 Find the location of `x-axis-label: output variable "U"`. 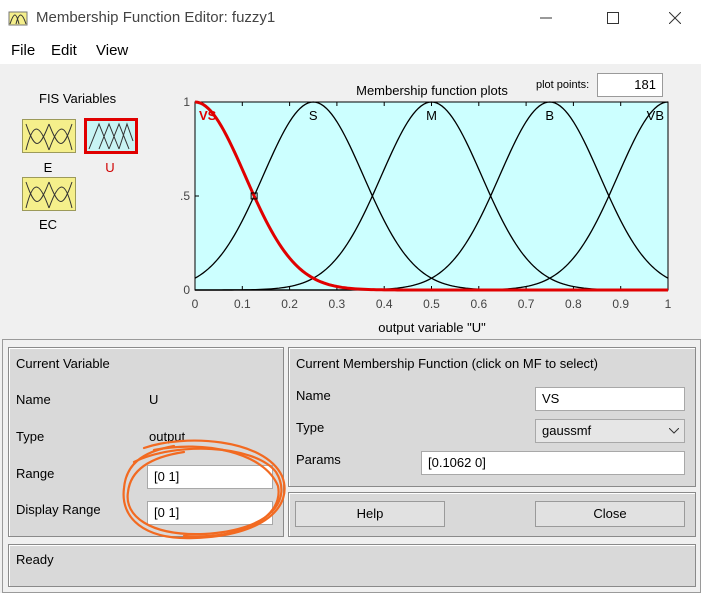

x-axis-label: output variable "U" is located at coordinates (432, 327).